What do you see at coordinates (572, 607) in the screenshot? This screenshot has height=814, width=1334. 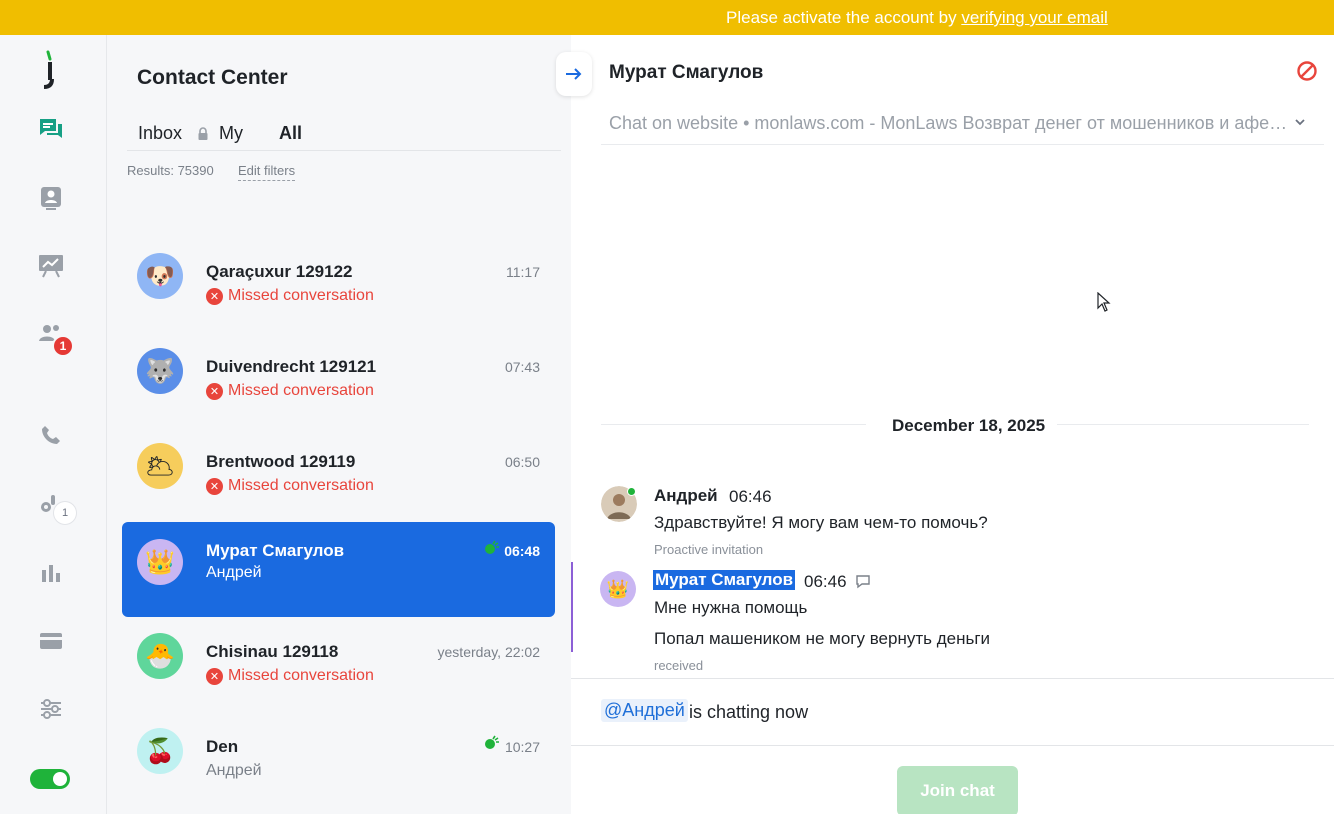 I see `message-highlight-bar` at bounding box center [572, 607].